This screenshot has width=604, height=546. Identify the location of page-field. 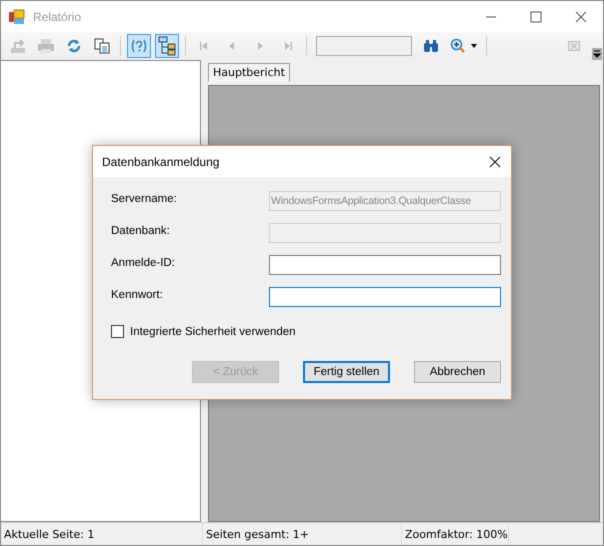
(364, 46).